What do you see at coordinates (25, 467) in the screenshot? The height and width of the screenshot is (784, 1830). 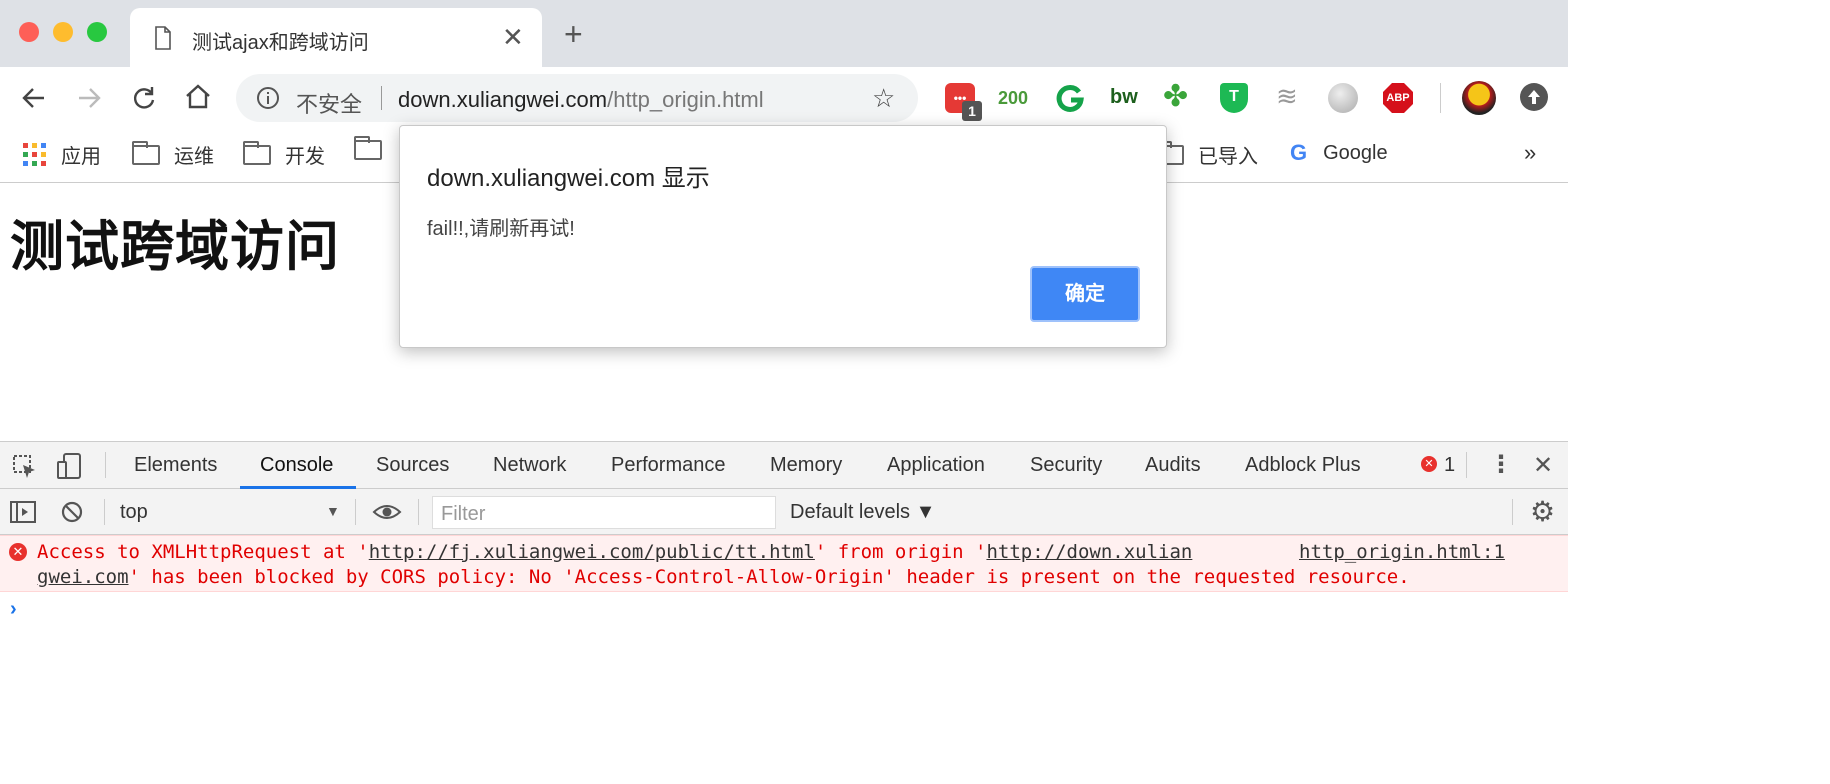 I see `inspect-element-icon` at bounding box center [25, 467].